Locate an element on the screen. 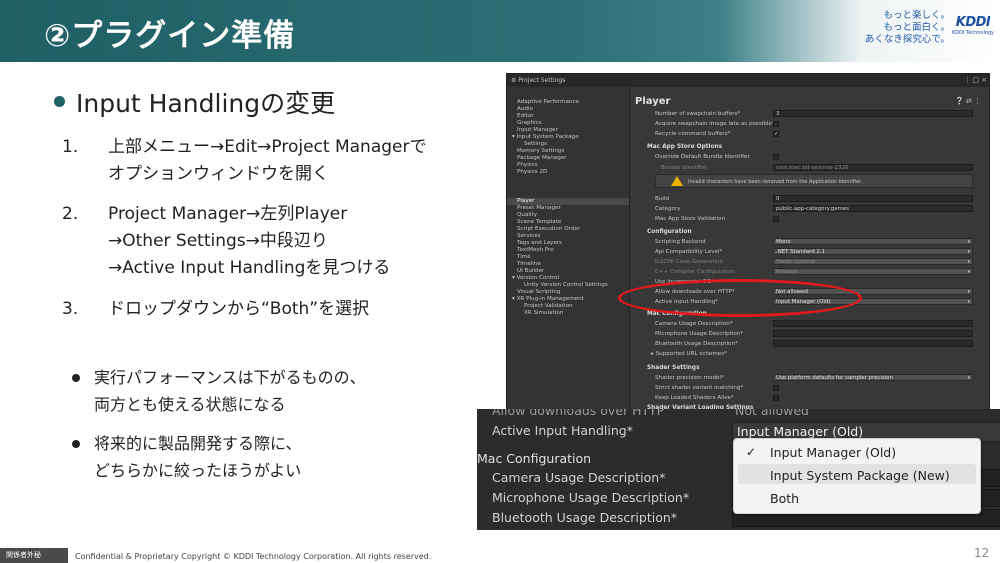  gear-icon: ⚙ Project Settings is located at coordinates (538, 80).